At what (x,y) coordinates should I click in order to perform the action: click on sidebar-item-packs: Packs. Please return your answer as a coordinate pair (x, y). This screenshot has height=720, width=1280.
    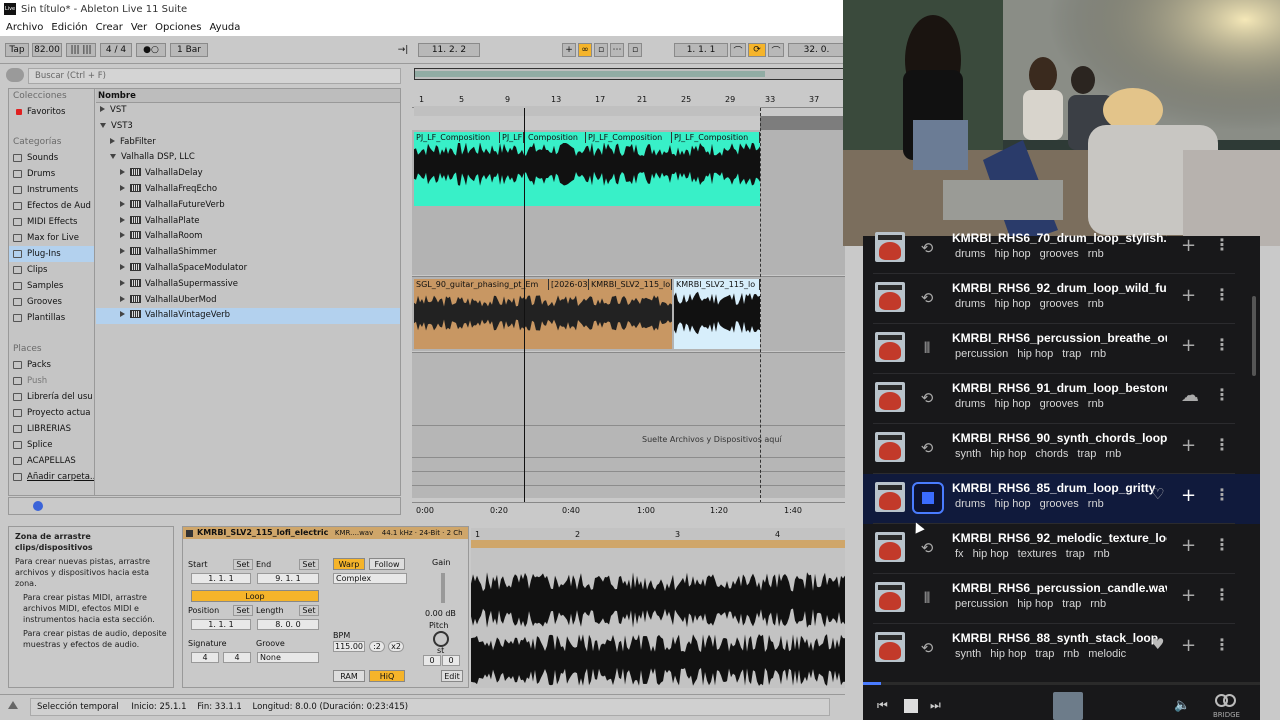
    Looking at the image, I should click on (51, 365).